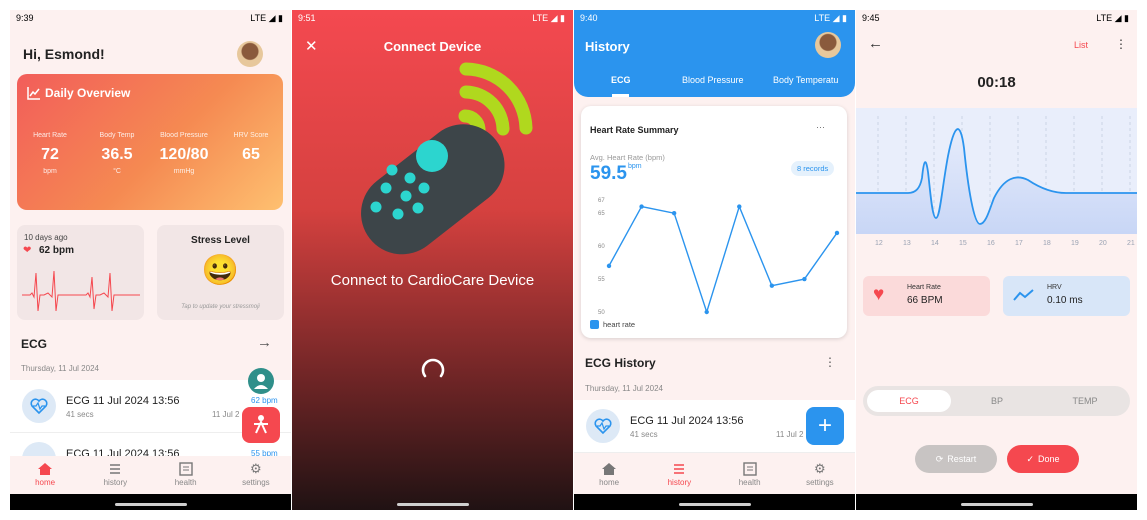  What do you see at coordinates (997, 401) in the screenshot?
I see `segment-bp: BP` at bounding box center [997, 401].